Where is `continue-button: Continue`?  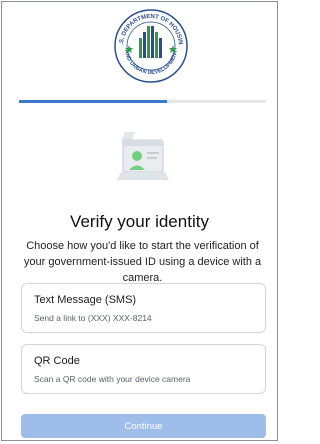
continue-button: Continue is located at coordinates (143, 426).